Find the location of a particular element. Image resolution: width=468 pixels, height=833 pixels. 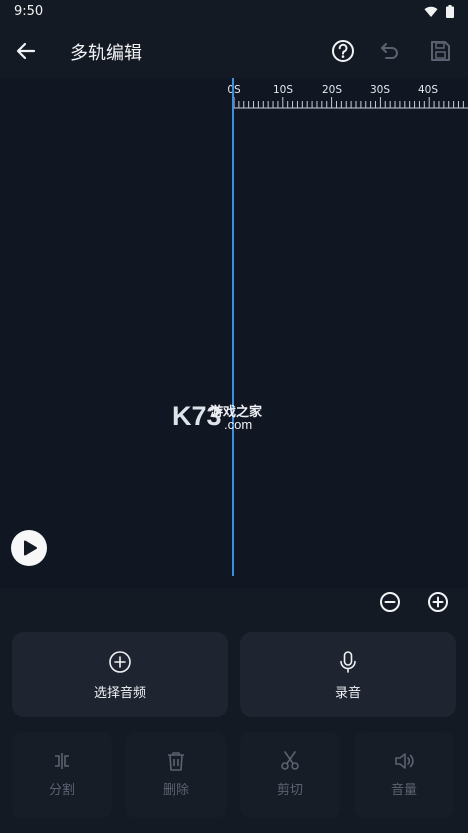

play-button is located at coordinates (29, 548).